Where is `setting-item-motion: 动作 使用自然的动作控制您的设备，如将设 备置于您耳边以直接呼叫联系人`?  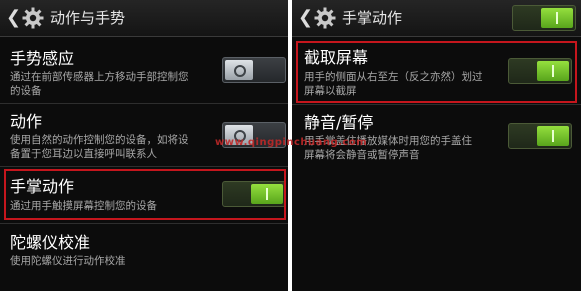
setting-item-motion: 动作 使用自然的动作控制您的设备，如将设 备置于您耳边以直接呼叫联系人 is located at coordinates (144, 135).